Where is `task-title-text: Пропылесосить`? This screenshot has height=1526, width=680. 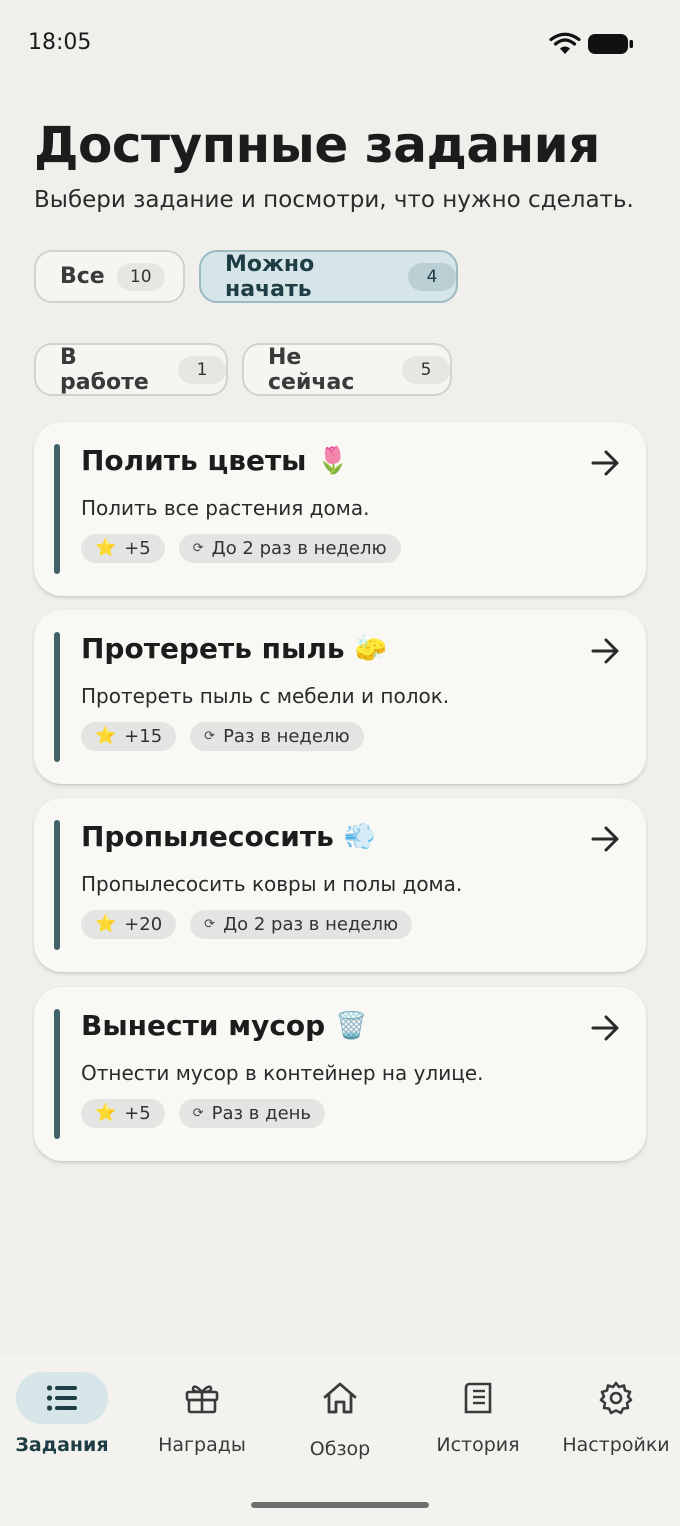 task-title-text: Пропылесосить is located at coordinates (207, 836).